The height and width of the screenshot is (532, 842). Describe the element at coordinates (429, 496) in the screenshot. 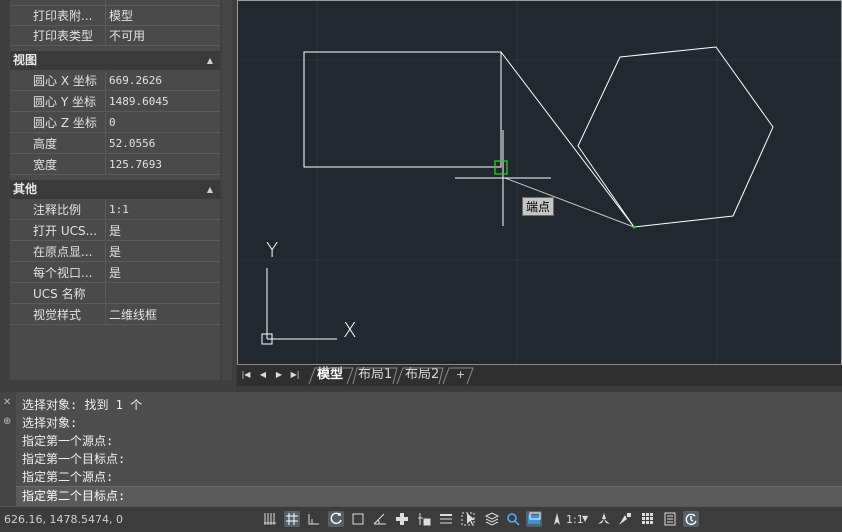

I see `command-input: 指定第二个目标点:` at that location.